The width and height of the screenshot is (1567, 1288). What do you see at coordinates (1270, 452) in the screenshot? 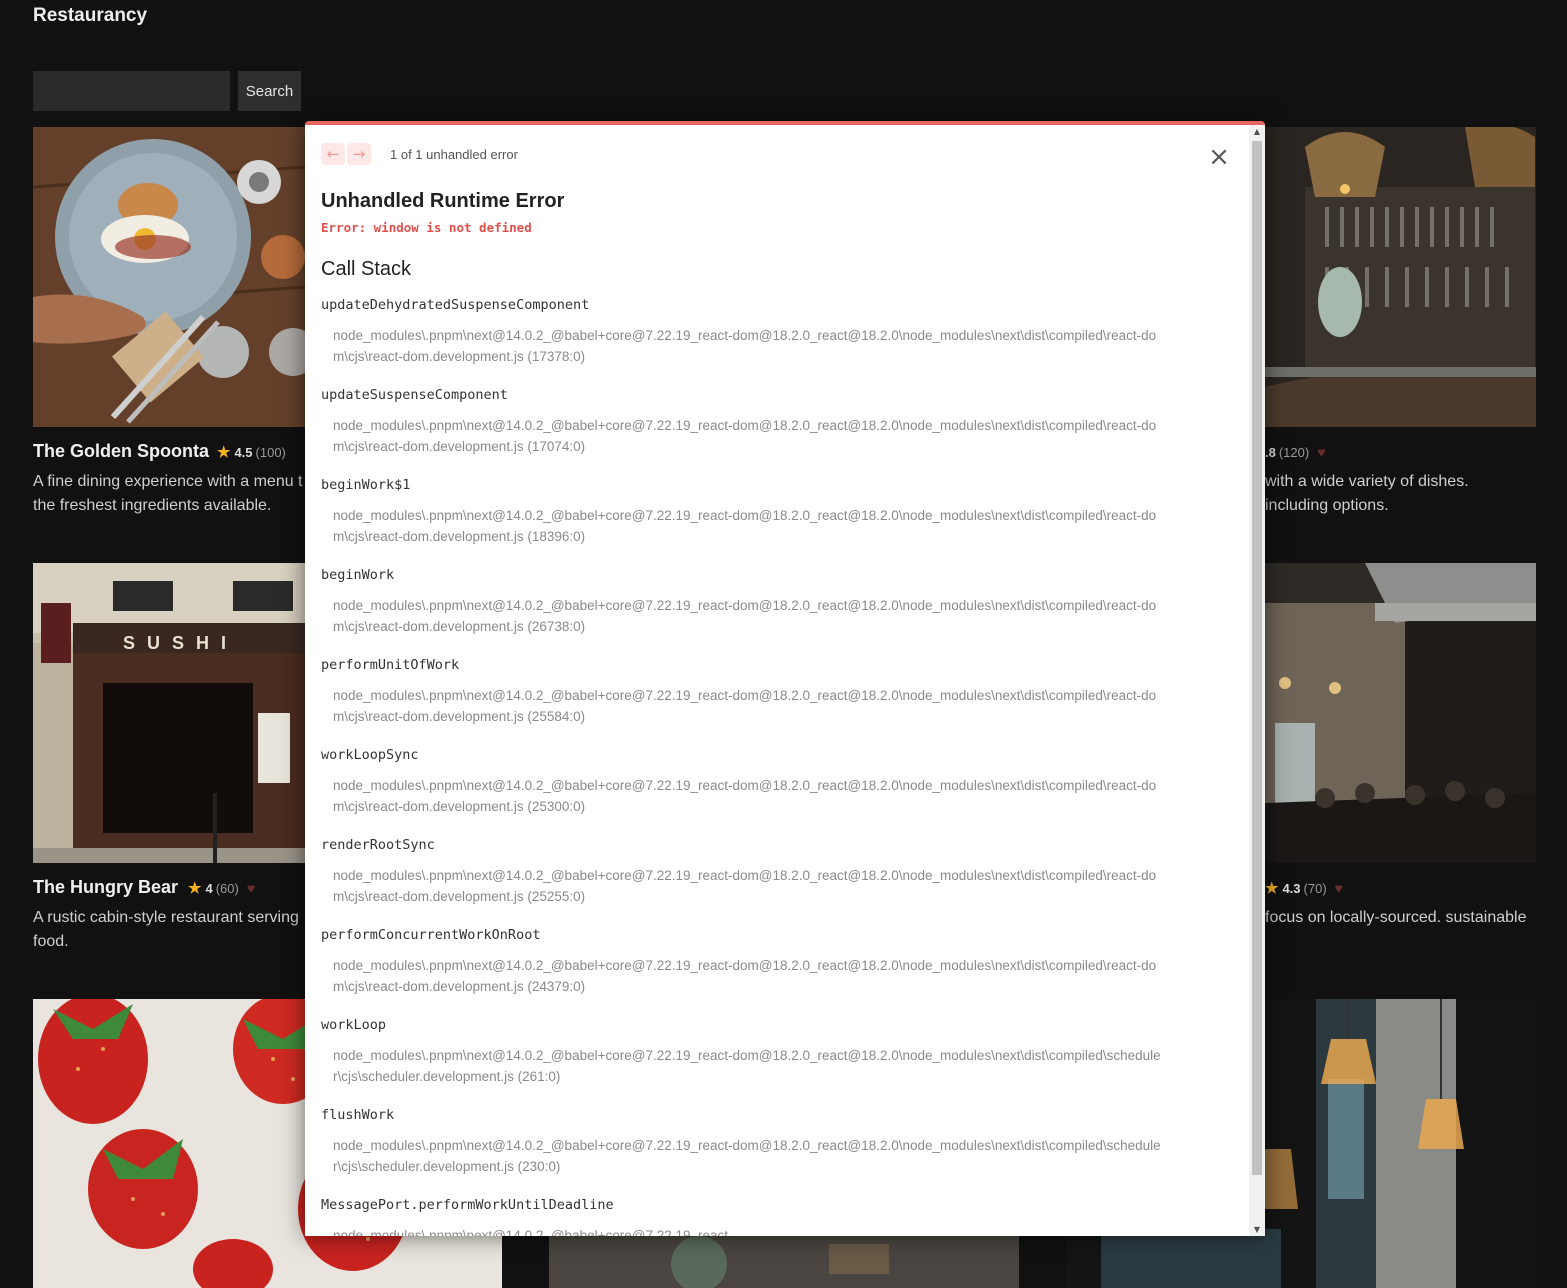
I see `restaurant-rating: .8` at bounding box center [1270, 452].